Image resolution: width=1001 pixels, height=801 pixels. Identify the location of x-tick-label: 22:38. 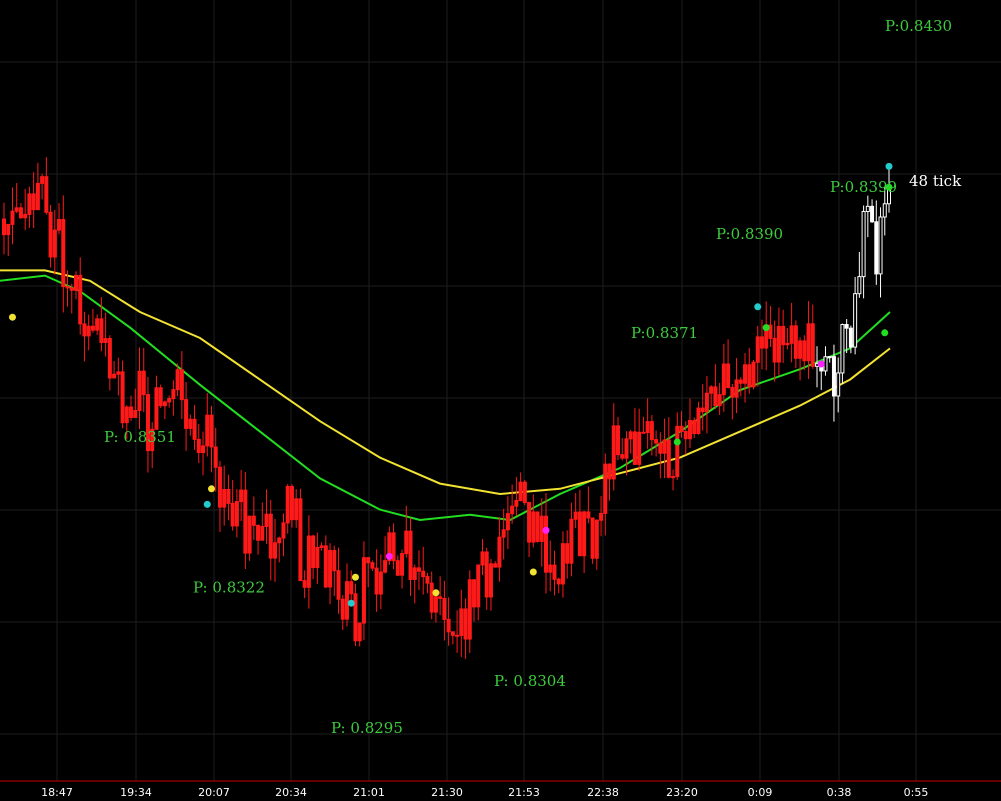
(603, 792).